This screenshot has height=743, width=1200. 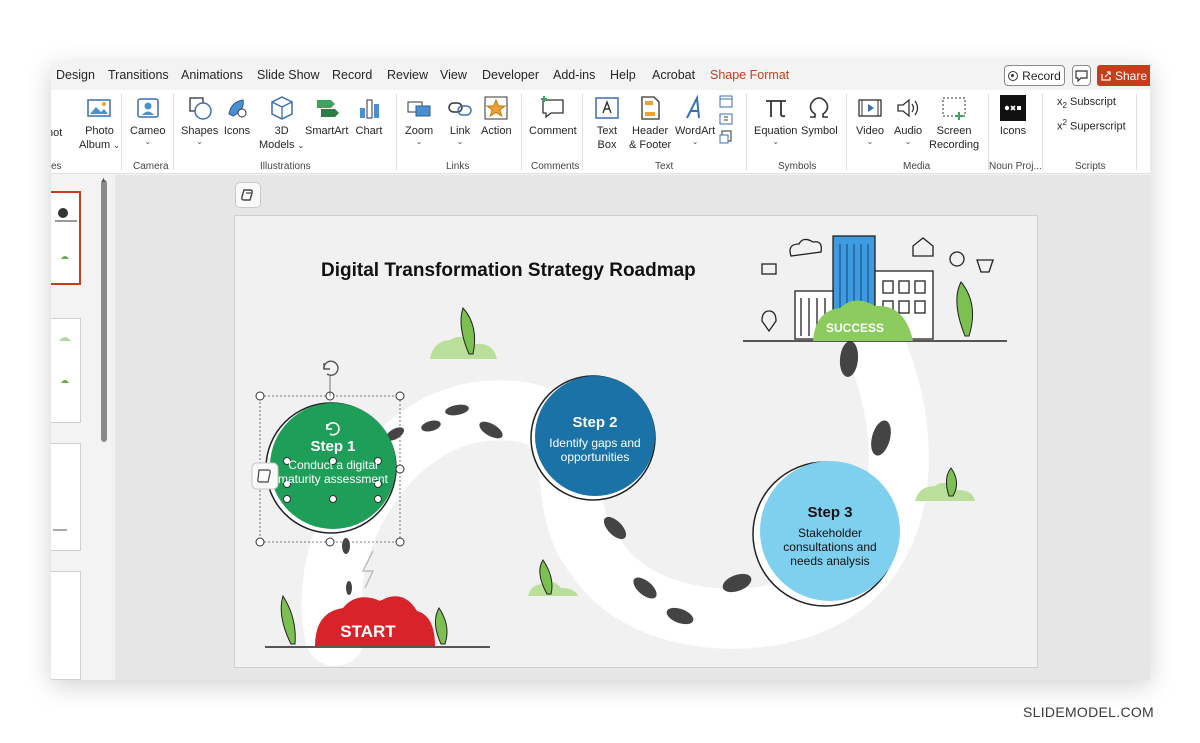 I want to click on photo-album-label-2: Album, so click(x=95, y=145).